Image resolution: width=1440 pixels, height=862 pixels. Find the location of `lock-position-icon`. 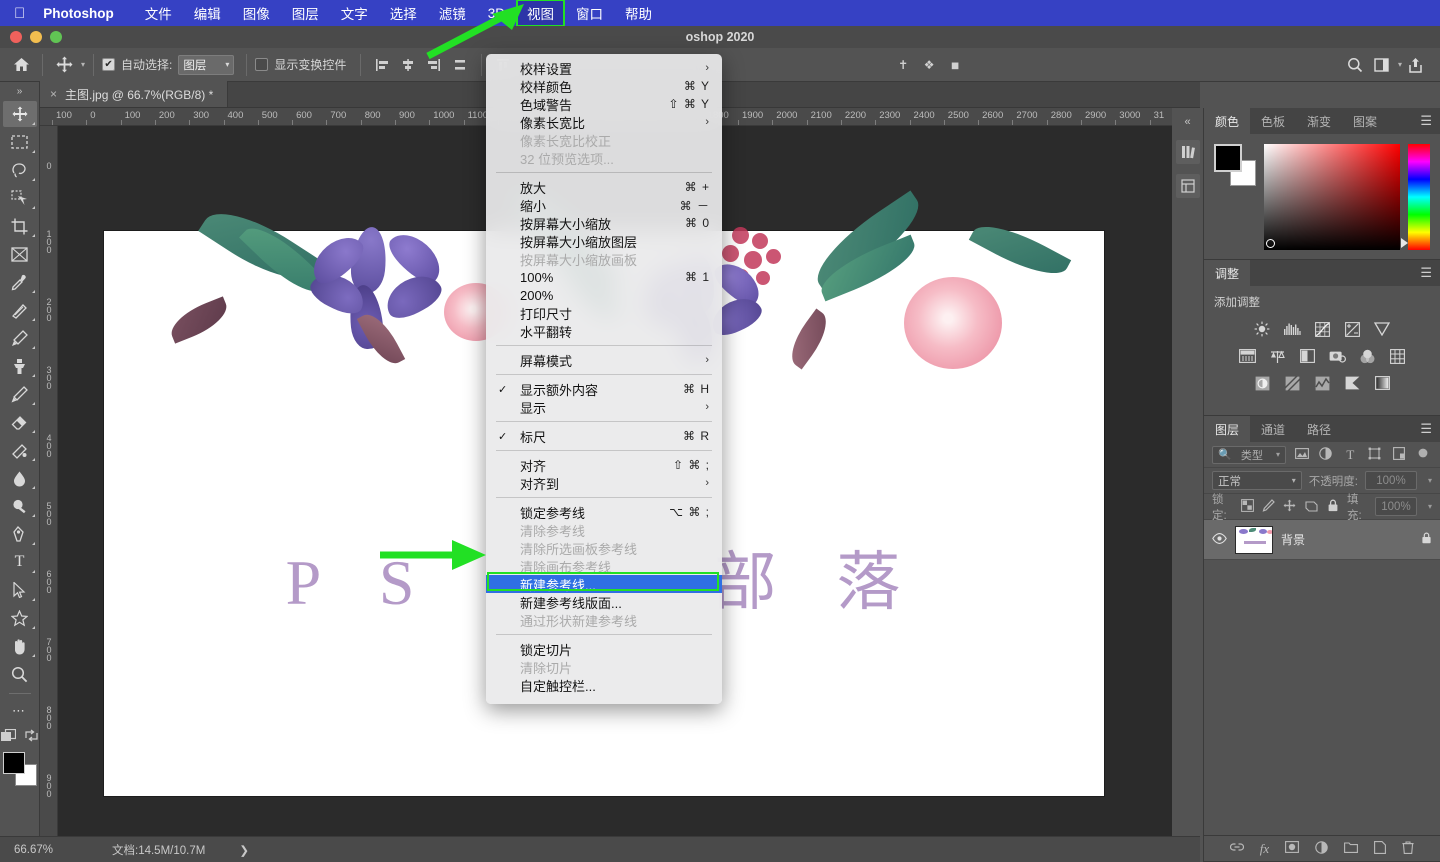

lock-position-icon is located at coordinates (1290, 507).